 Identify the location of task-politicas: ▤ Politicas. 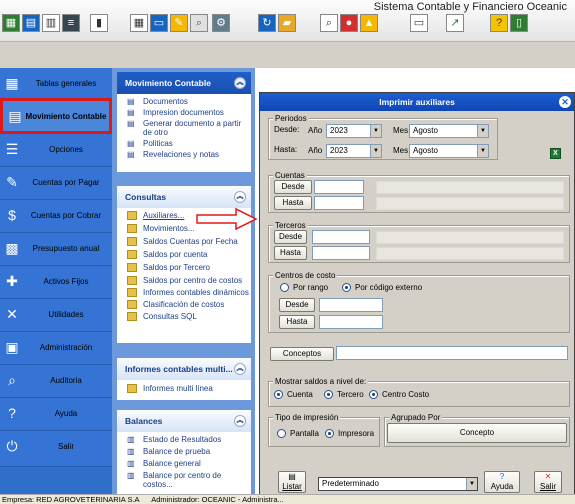
(184, 143).